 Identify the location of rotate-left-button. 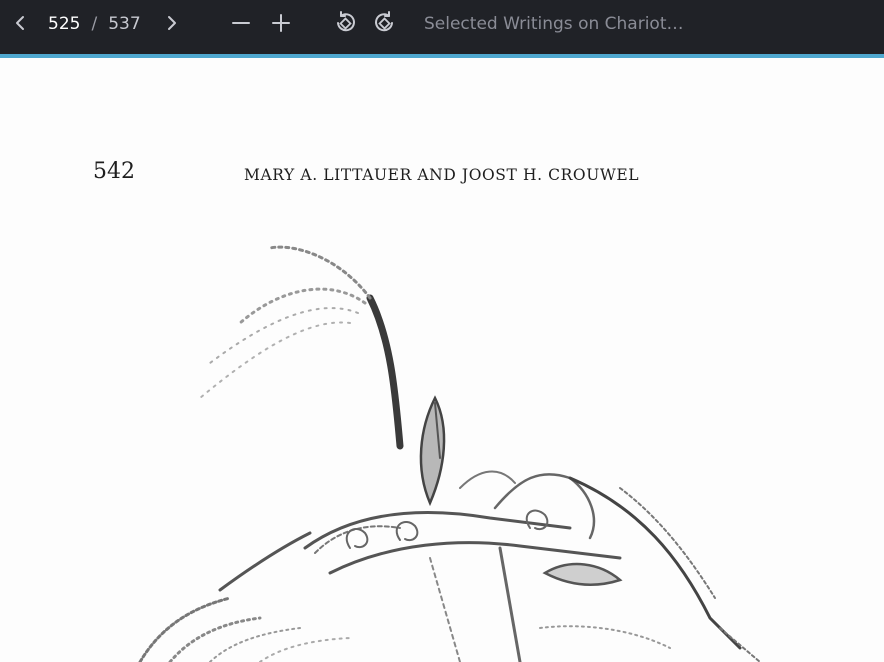
(345, 23).